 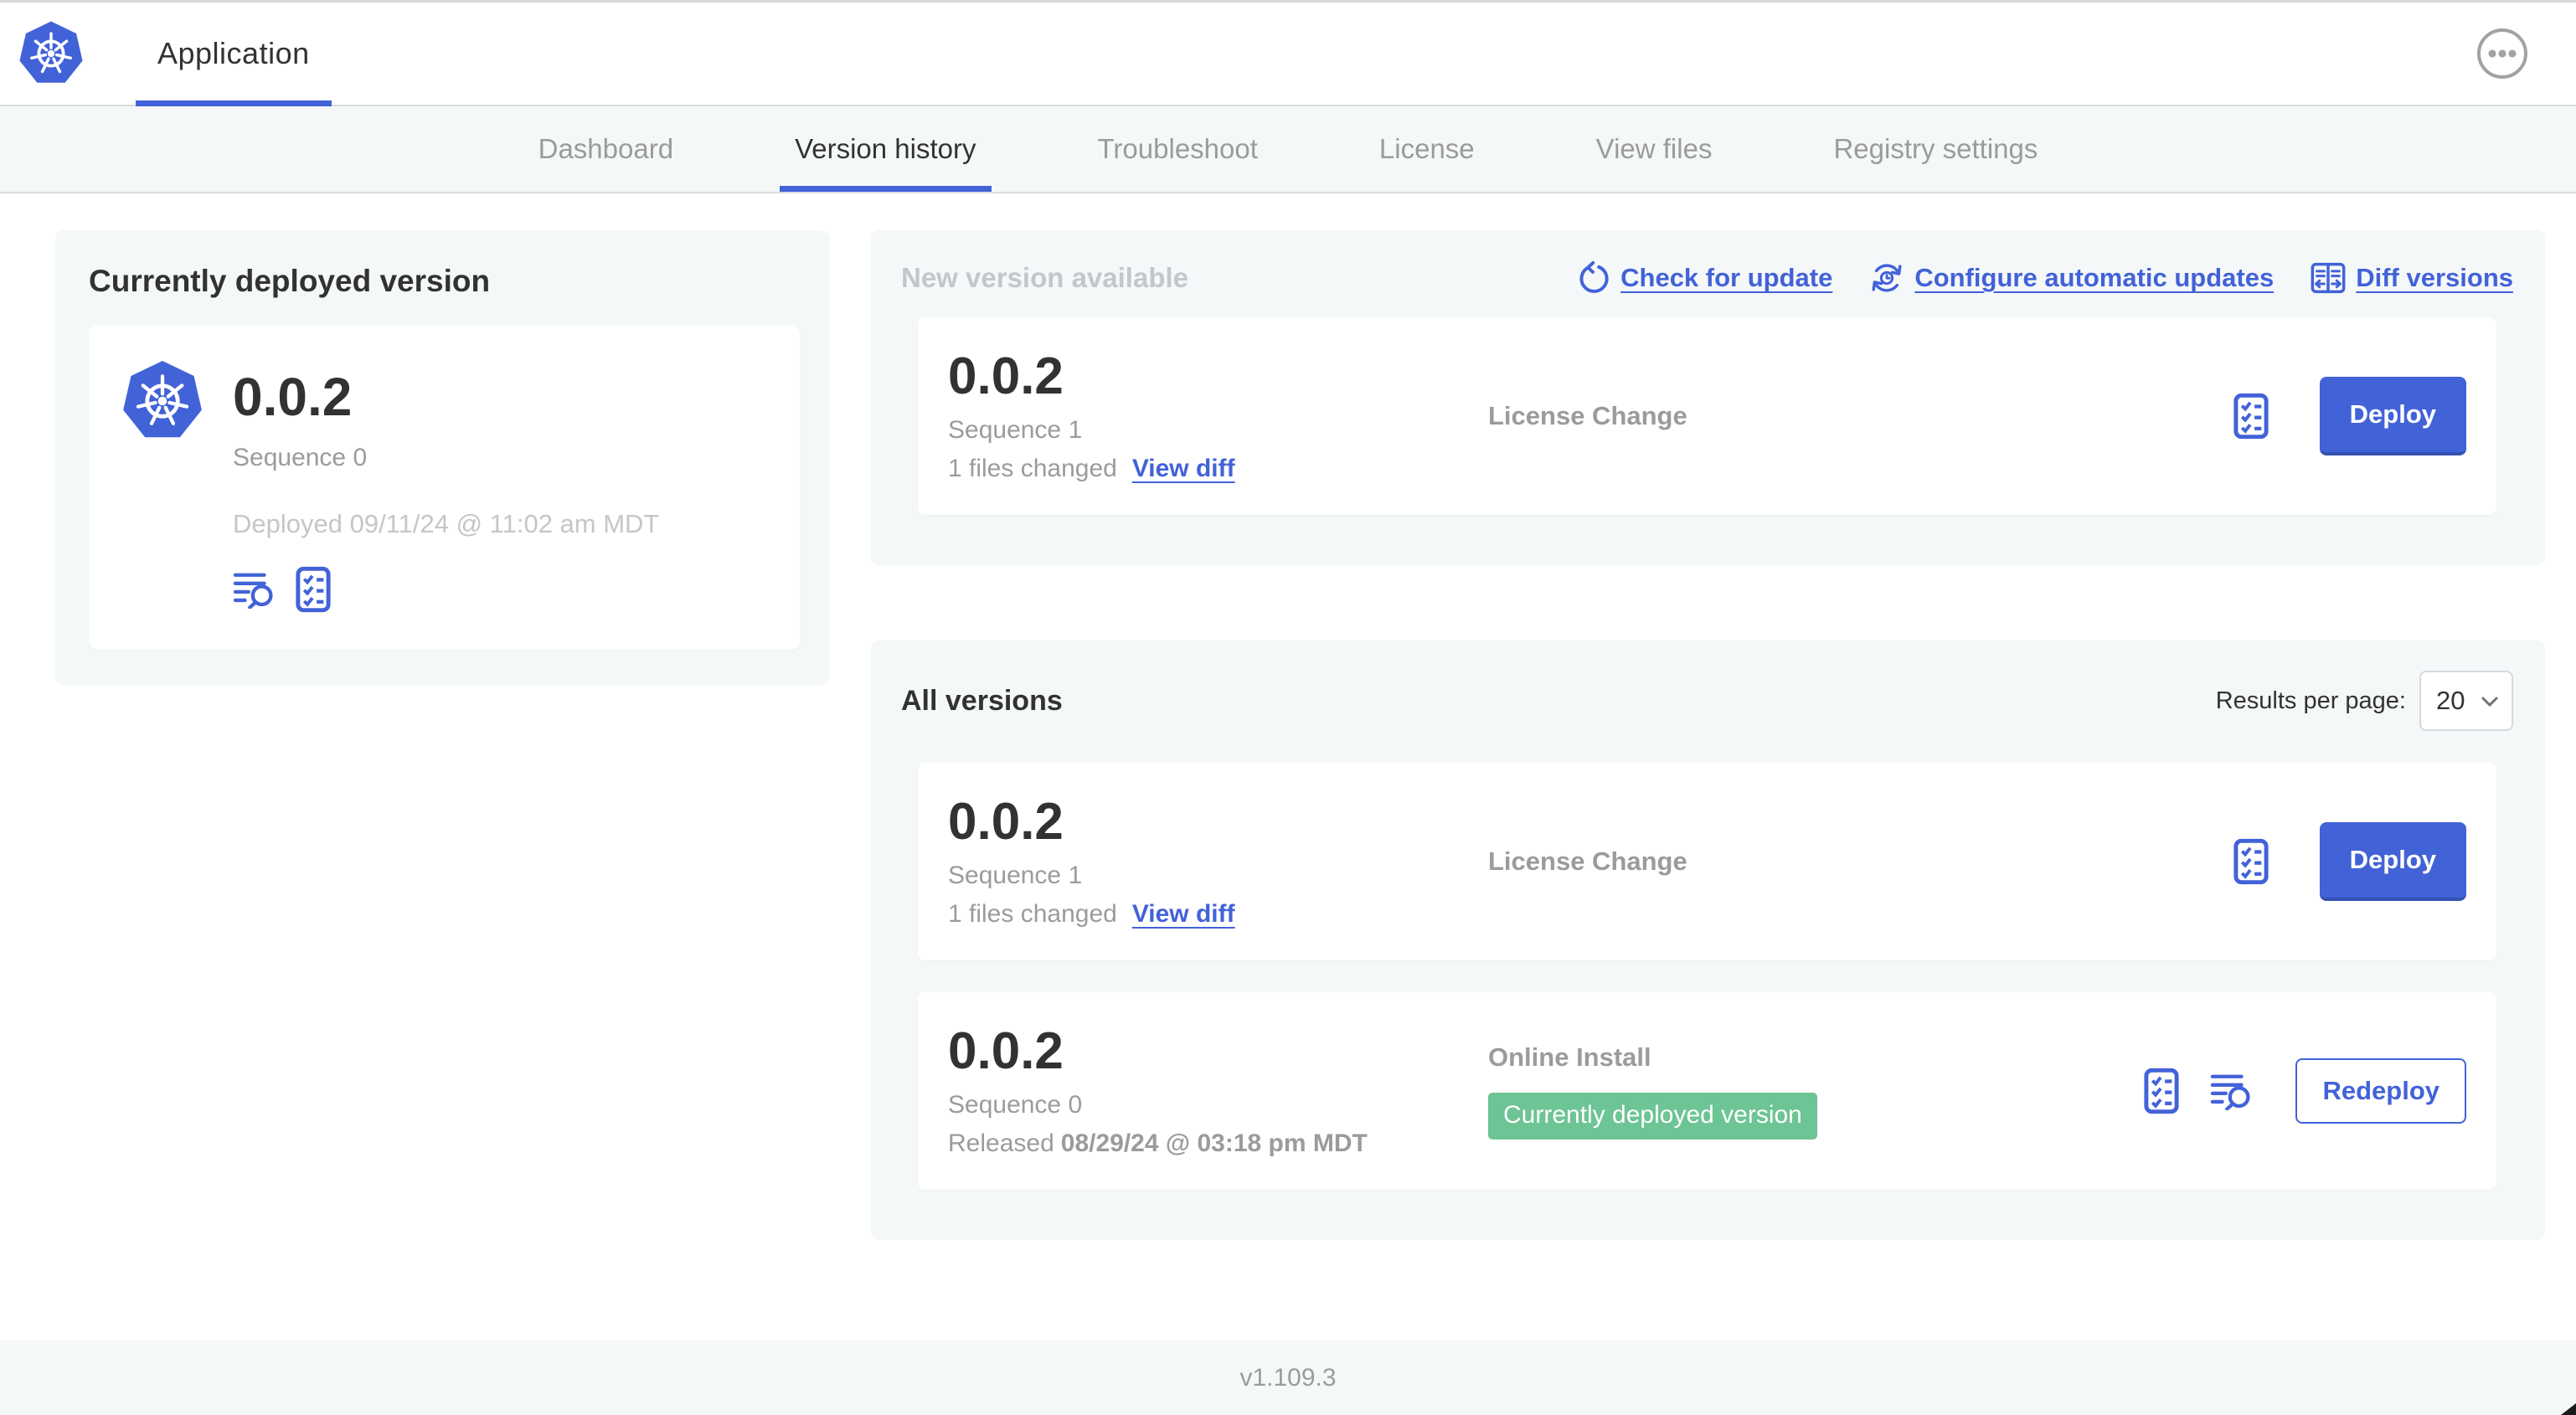 What do you see at coordinates (1887, 278) in the screenshot?
I see `auto-update-clock-icon` at bounding box center [1887, 278].